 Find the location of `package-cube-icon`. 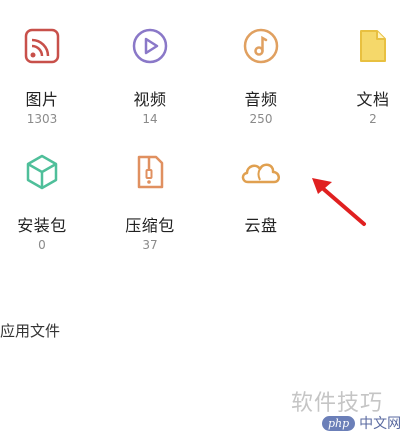

package-cube-icon is located at coordinates (42, 174).